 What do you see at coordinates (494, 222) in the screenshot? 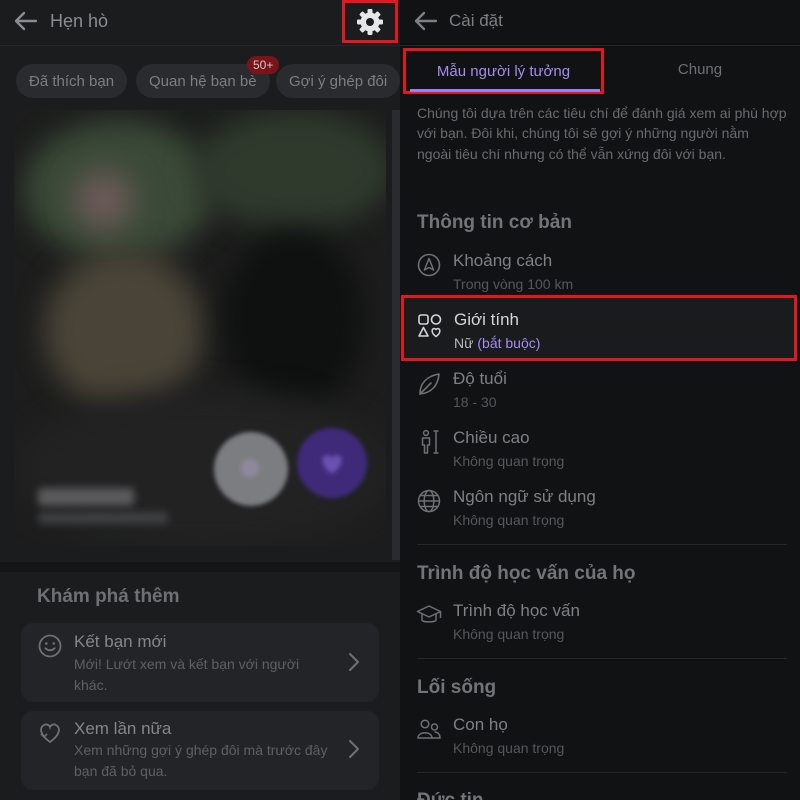
I see `section-heading-basic-info: Thông tin cơ bản` at bounding box center [494, 222].